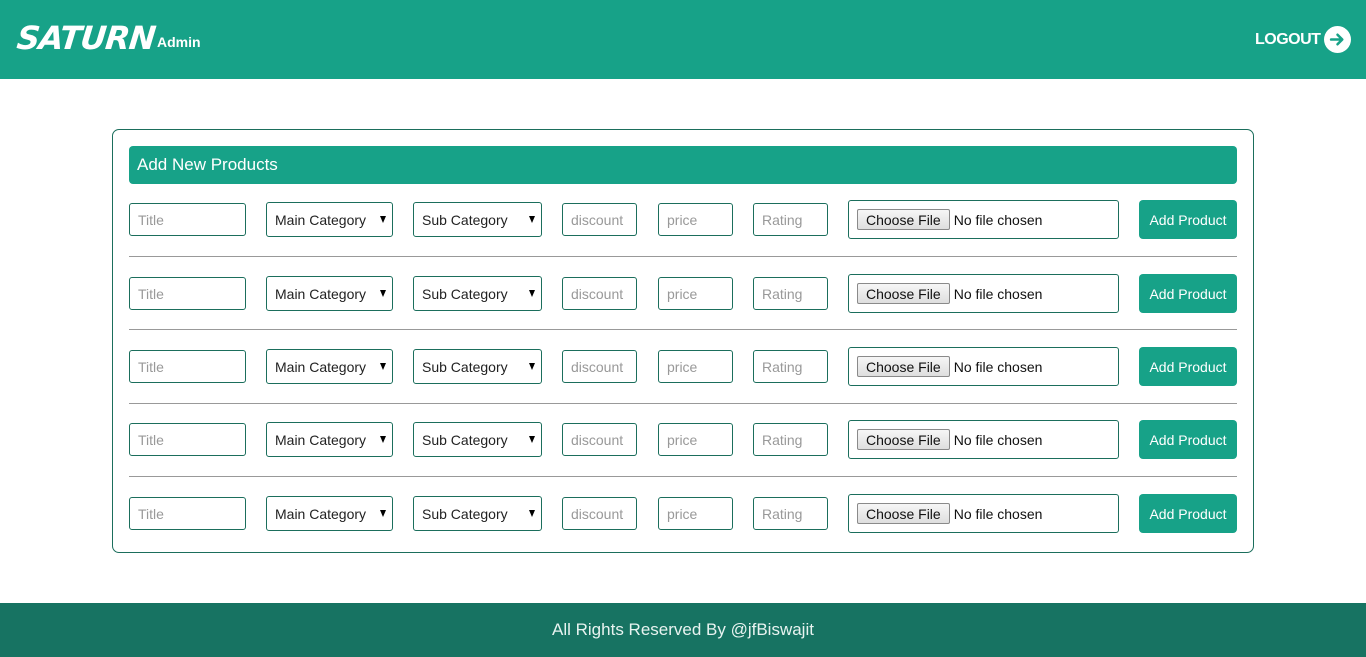 The image size is (1366, 657). Describe the element at coordinates (1288, 39) in the screenshot. I see `logout-label: LOGOUT` at that location.